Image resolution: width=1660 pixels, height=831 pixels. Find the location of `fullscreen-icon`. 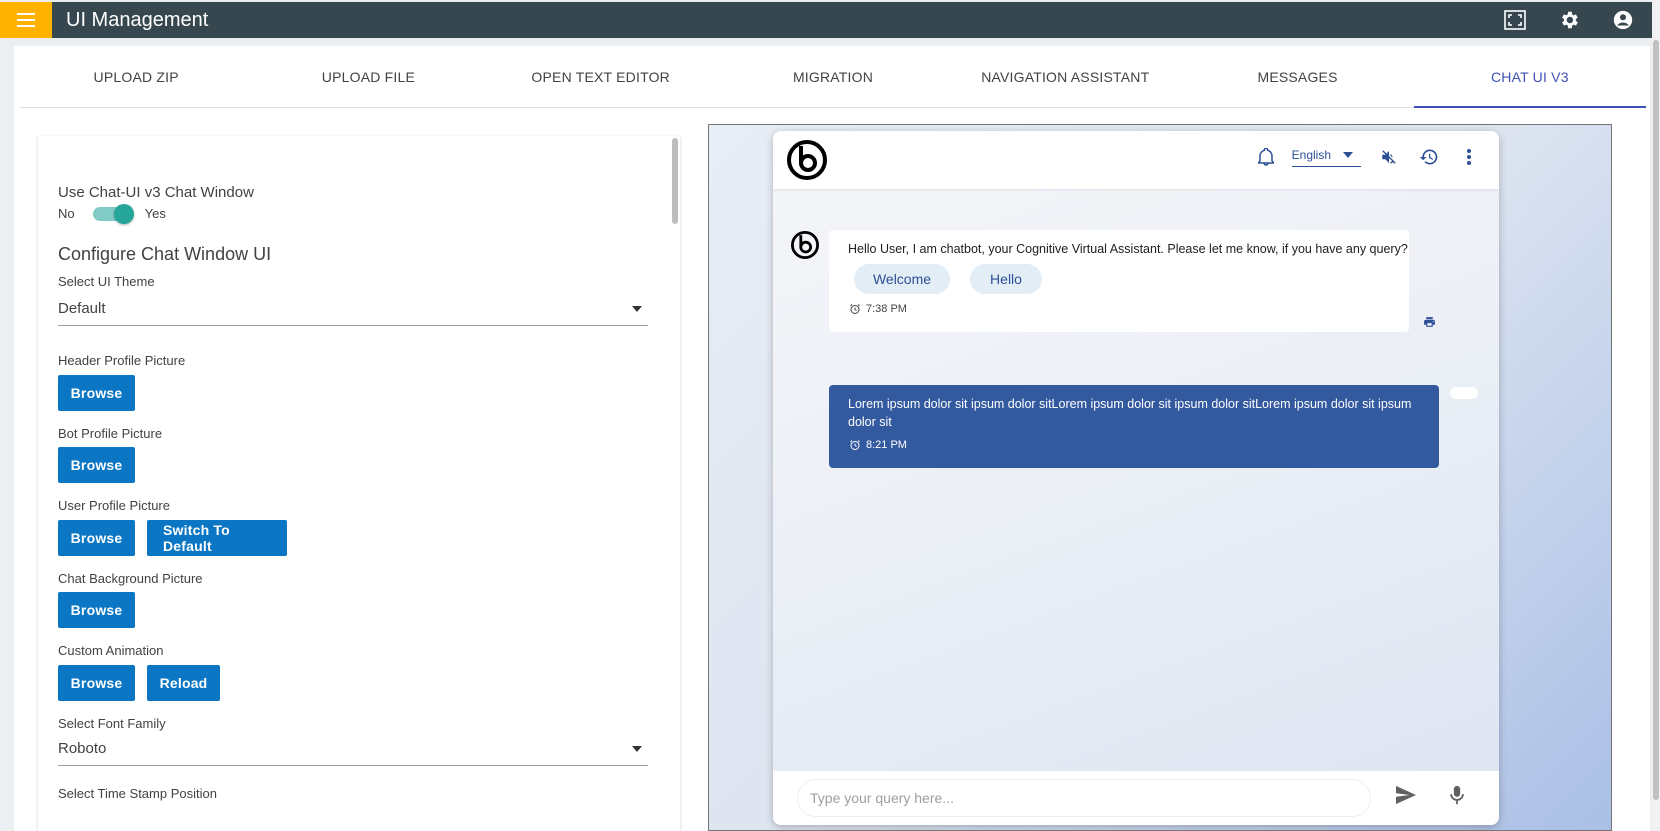

fullscreen-icon is located at coordinates (1515, 20).